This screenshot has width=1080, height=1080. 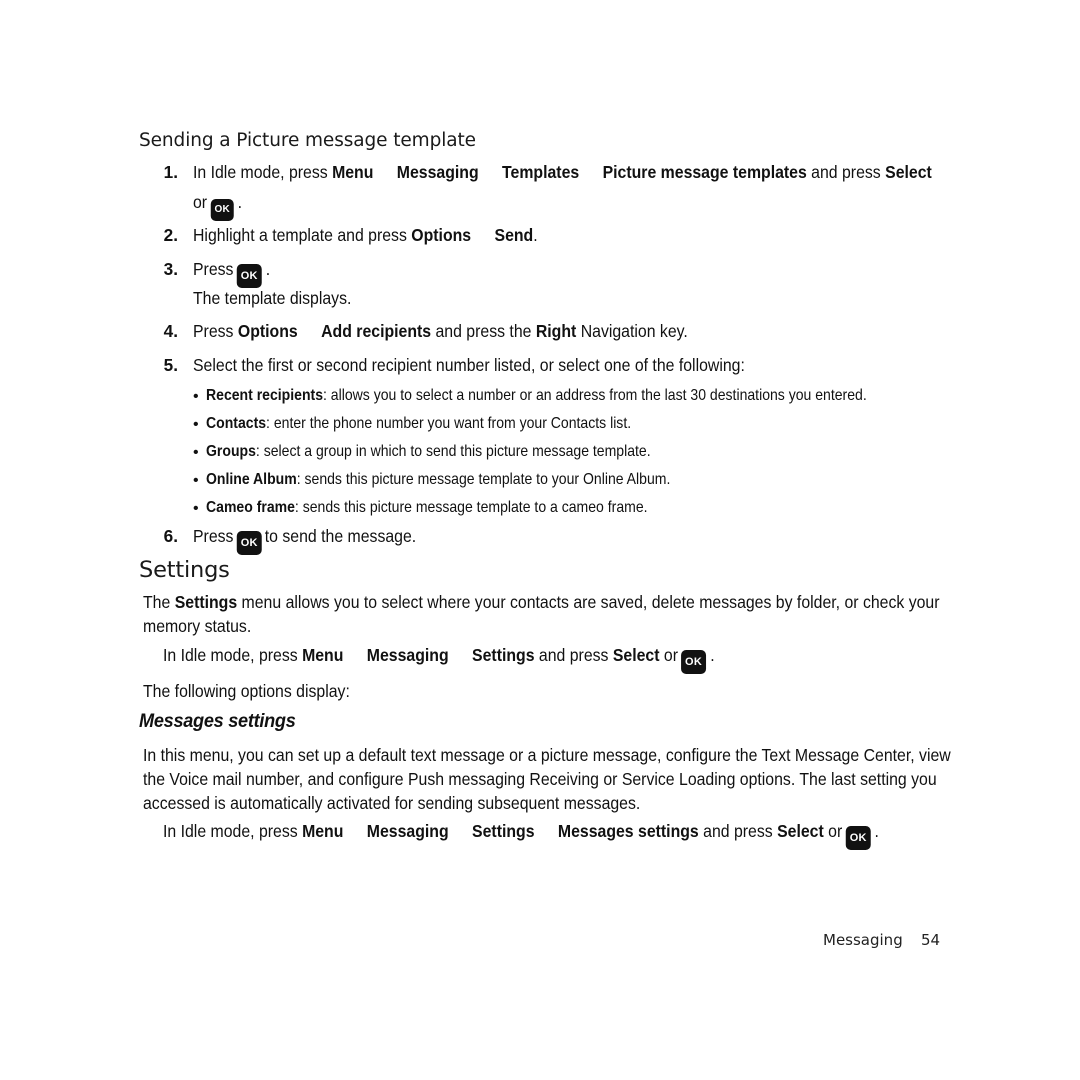 I want to click on option-term: Online Album, so click(x=251, y=479).